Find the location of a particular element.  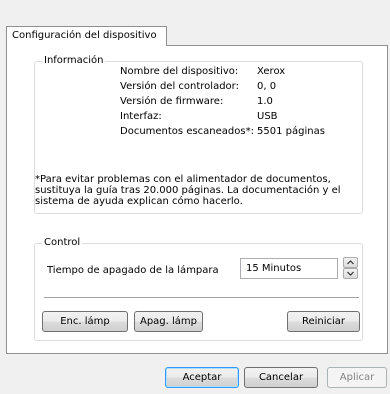

device-name-label: Nombre del dispositivo: is located at coordinates (179, 71).